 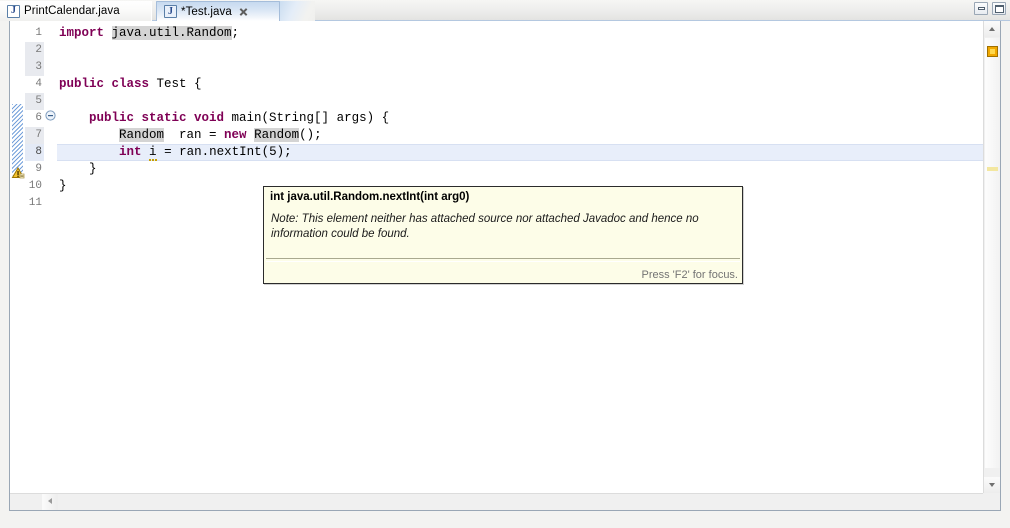 What do you see at coordinates (38, 84) in the screenshot?
I see `line-number: 4` at bounding box center [38, 84].